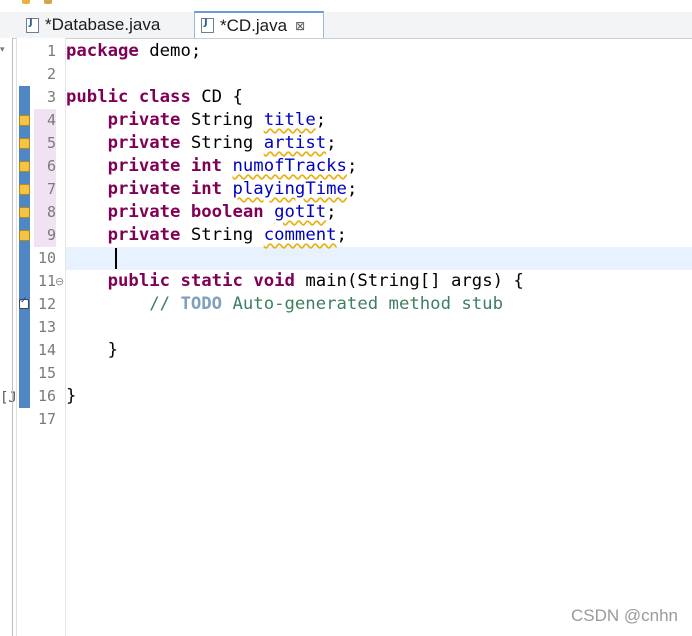 The image size is (692, 636). What do you see at coordinates (24, 302) in the screenshot?
I see `task-marker-icon` at bounding box center [24, 302].